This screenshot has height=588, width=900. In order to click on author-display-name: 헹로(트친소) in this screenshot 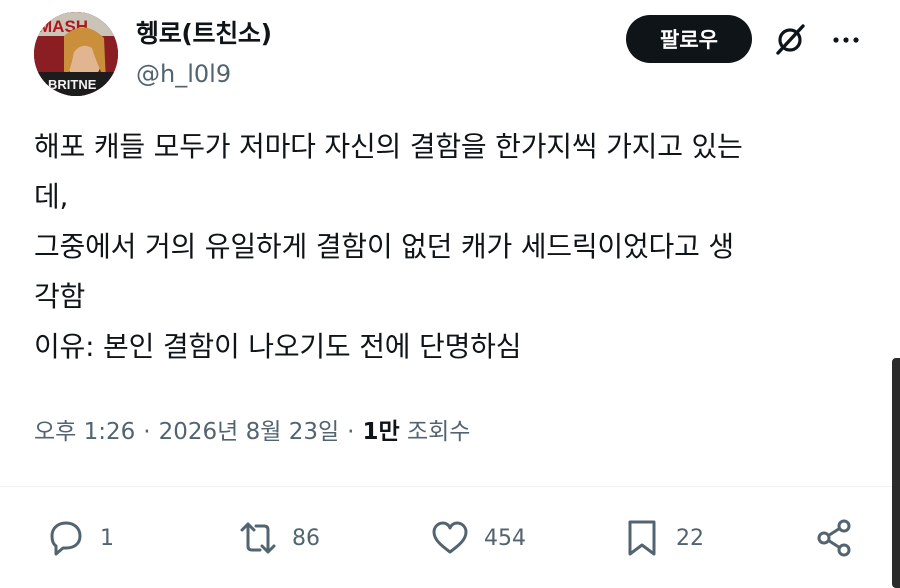, I will do `click(204, 32)`.